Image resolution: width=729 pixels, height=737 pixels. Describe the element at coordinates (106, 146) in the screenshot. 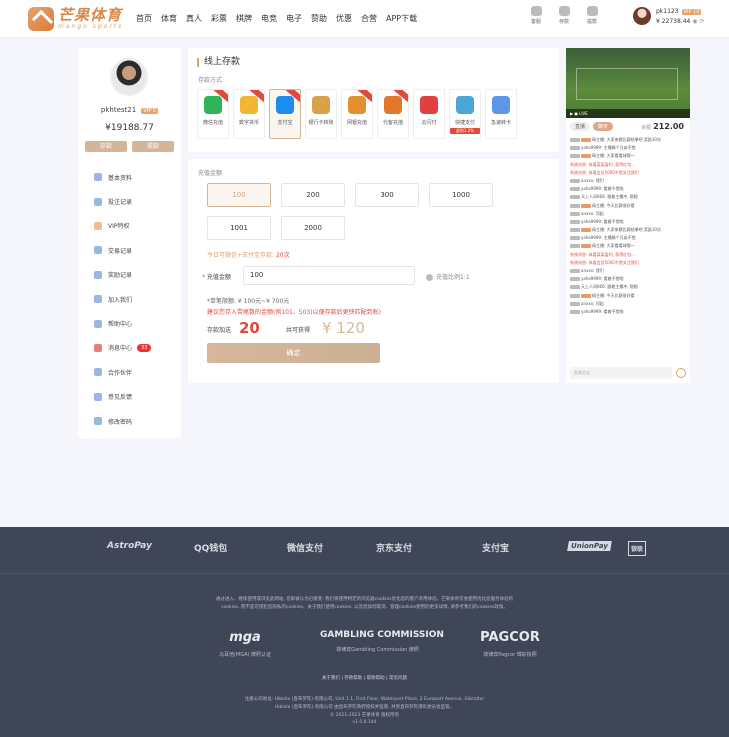

I see `profile-deposit-button: 存款` at that location.